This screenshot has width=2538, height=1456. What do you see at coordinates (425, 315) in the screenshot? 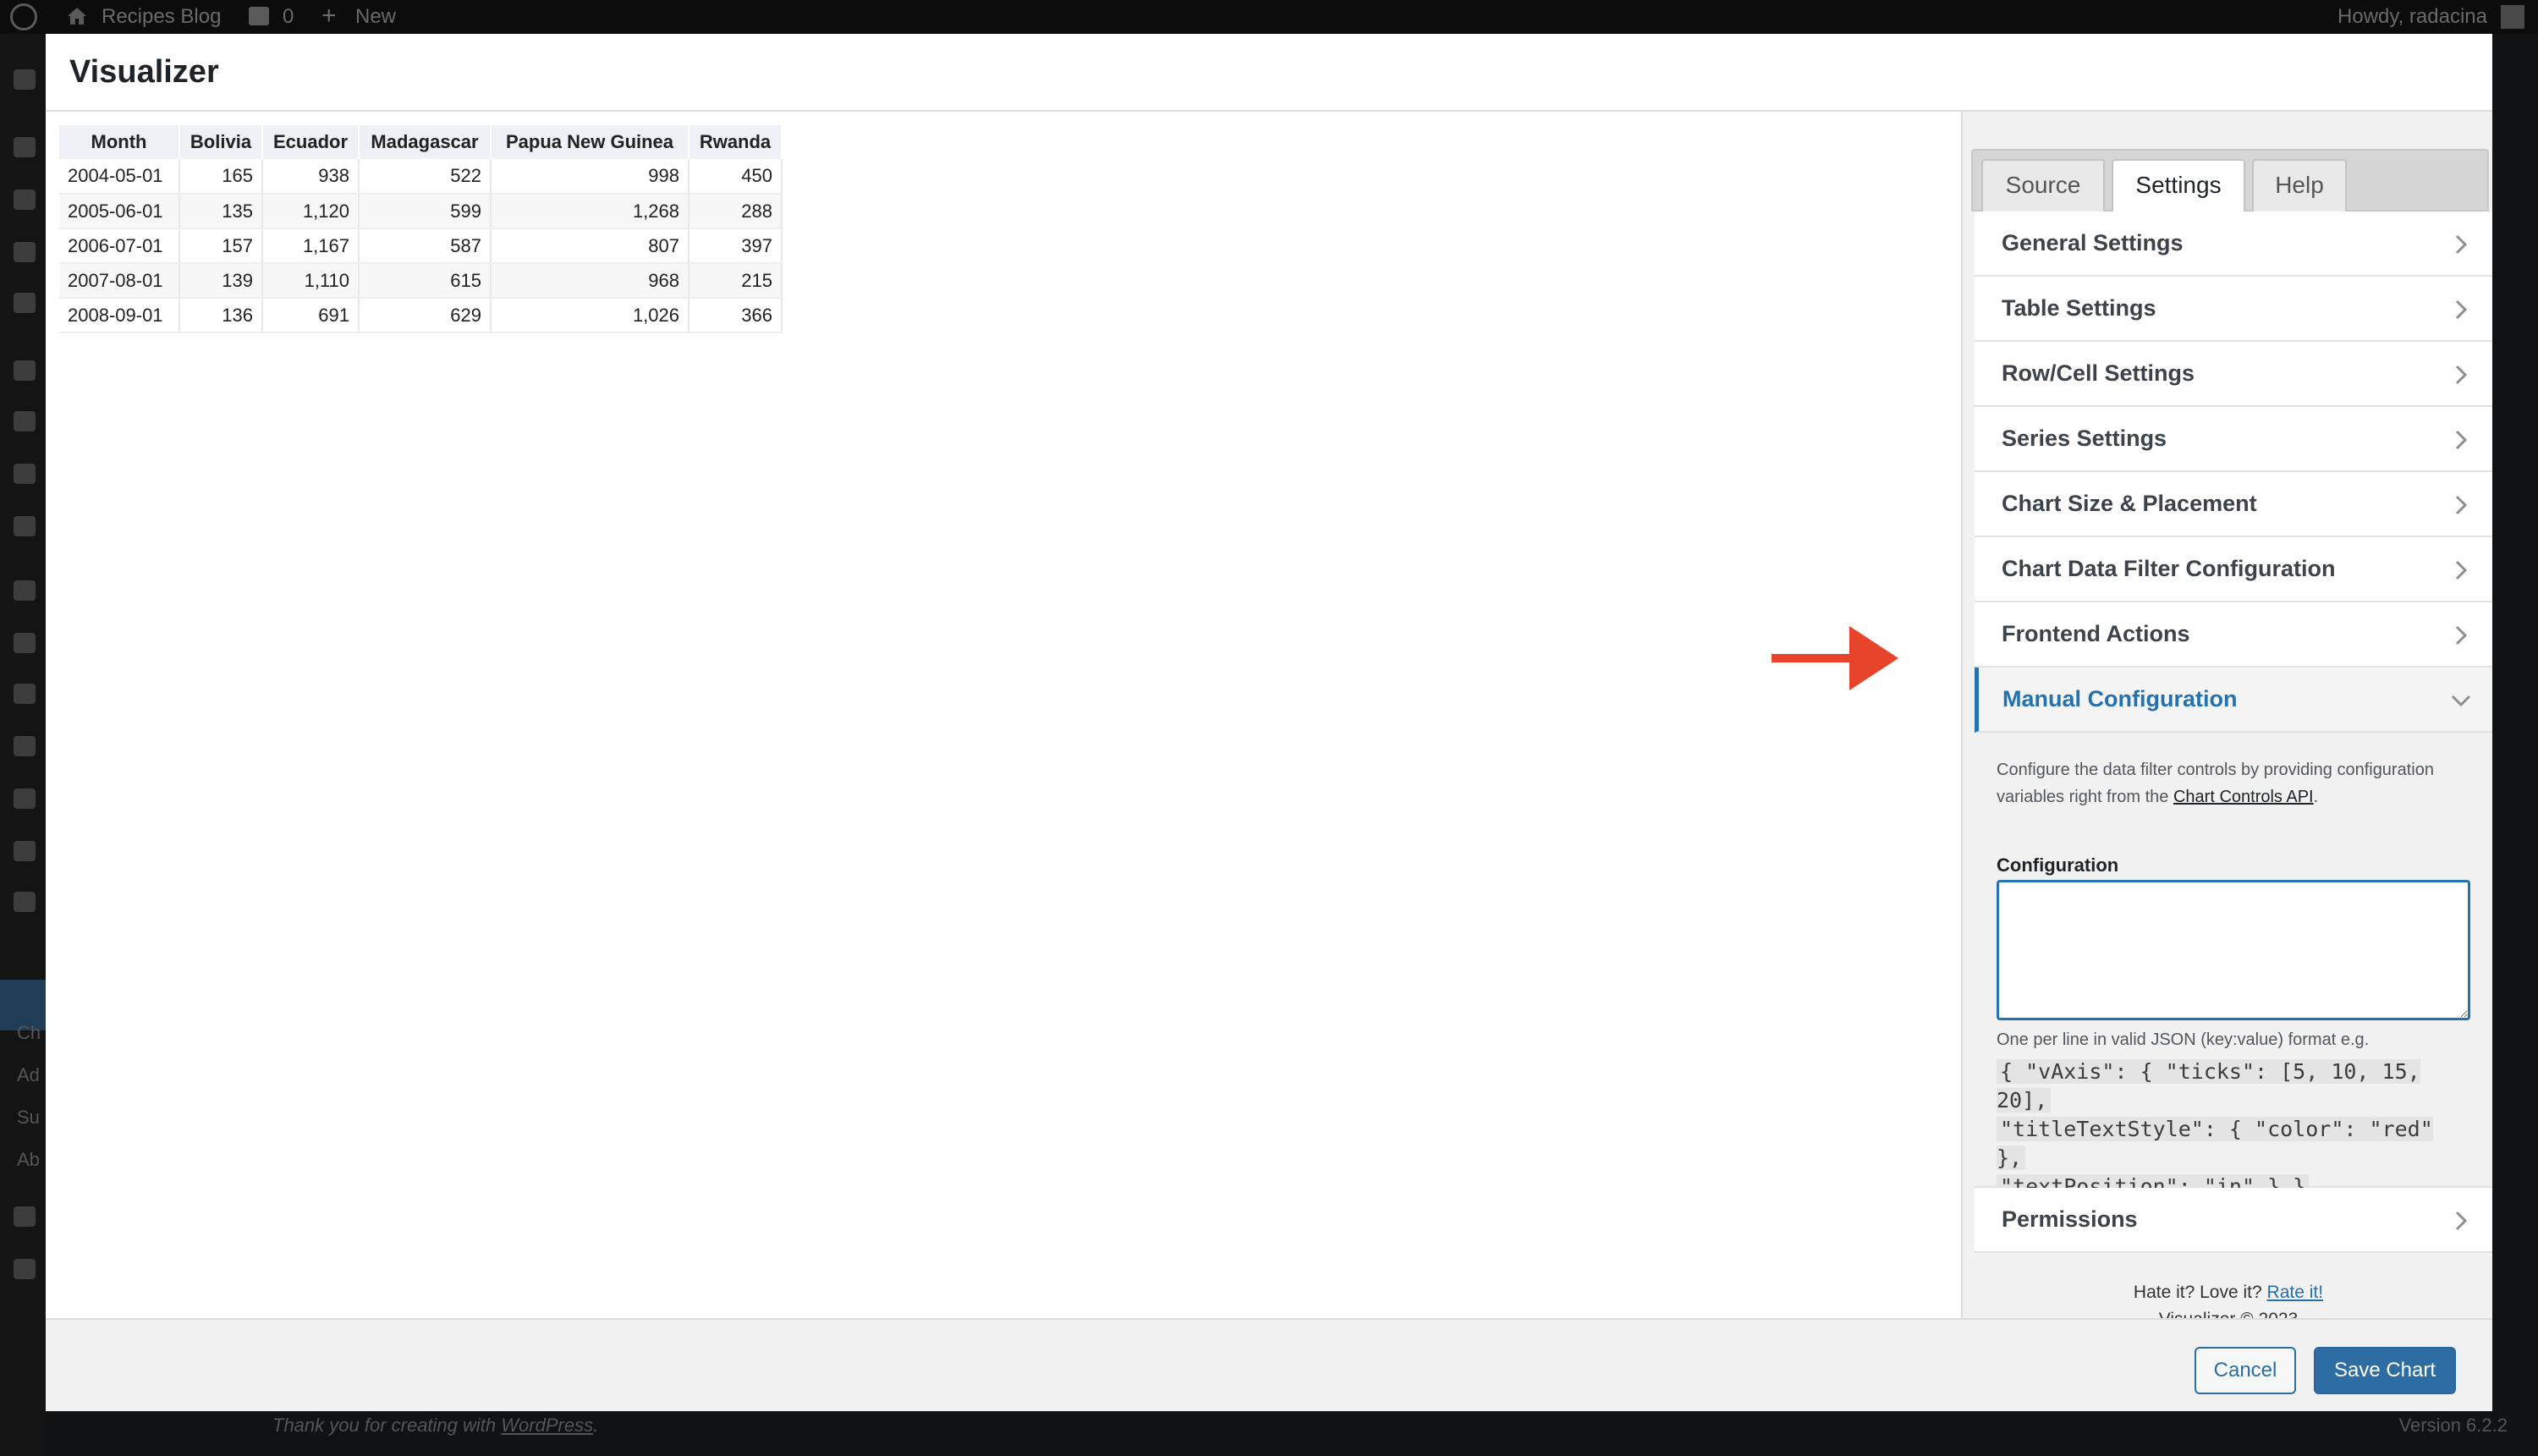
I see `table-cell: 629` at bounding box center [425, 315].